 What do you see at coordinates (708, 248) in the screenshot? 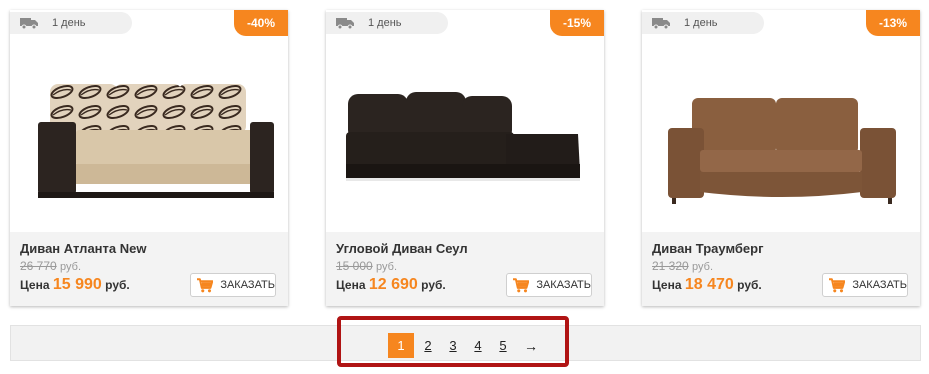
I see `product-name: Диван Траумберг` at bounding box center [708, 248].